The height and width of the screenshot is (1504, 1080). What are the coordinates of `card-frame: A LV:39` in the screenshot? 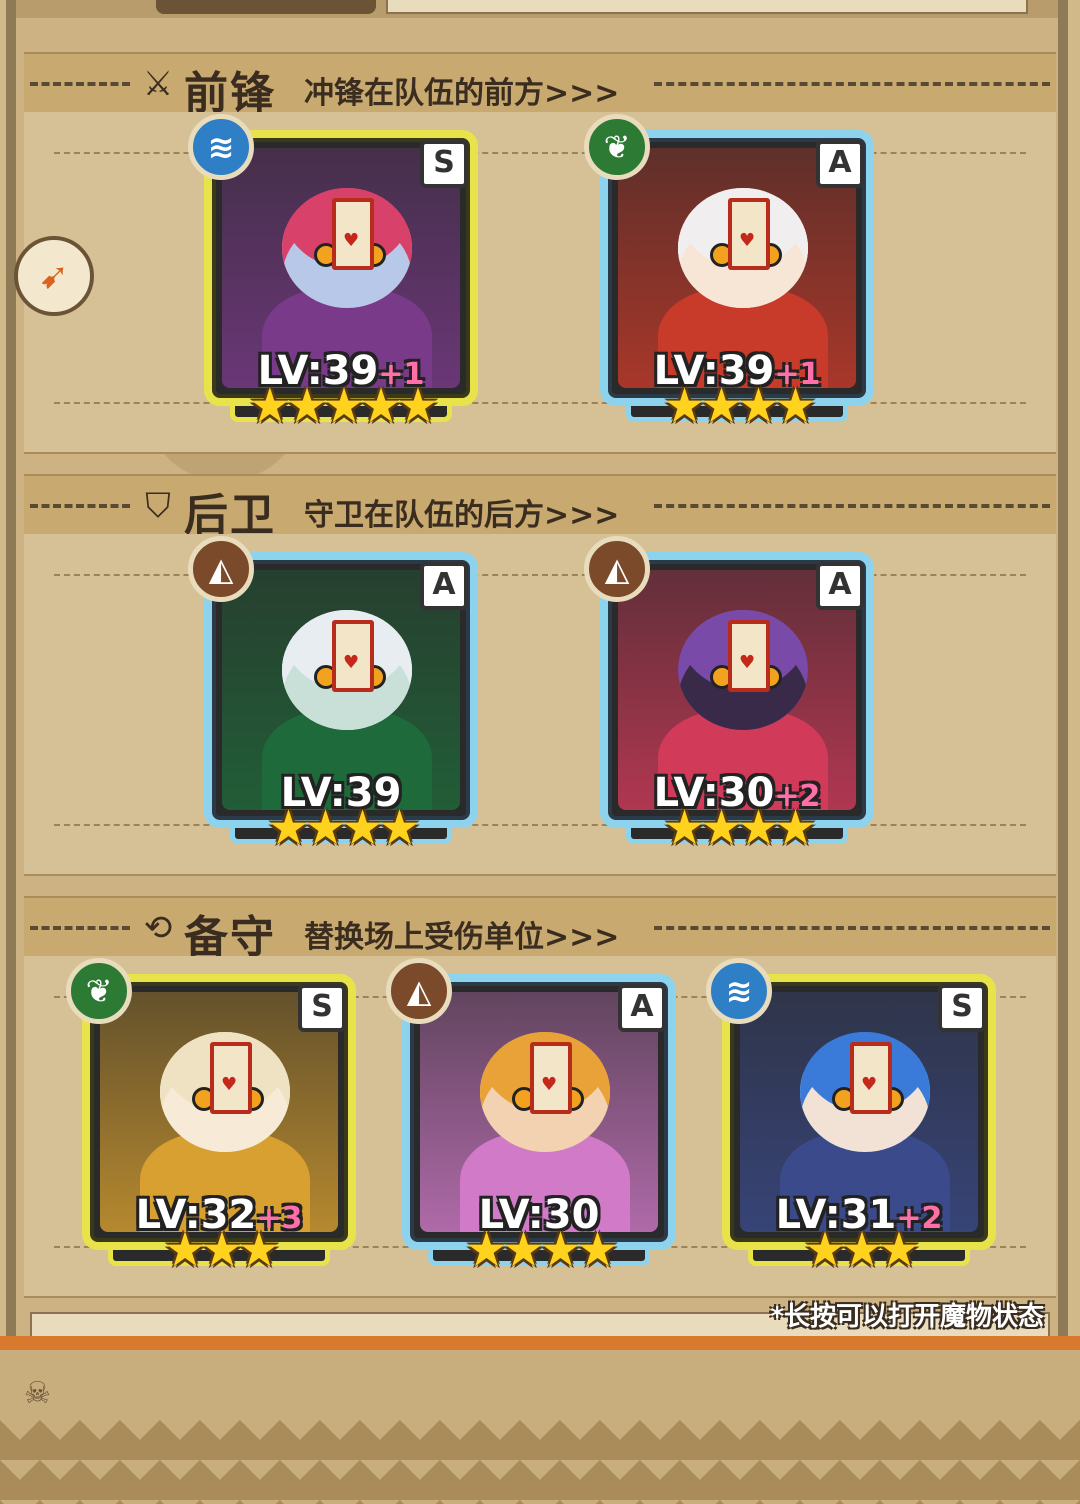 It's located at (341, 690).